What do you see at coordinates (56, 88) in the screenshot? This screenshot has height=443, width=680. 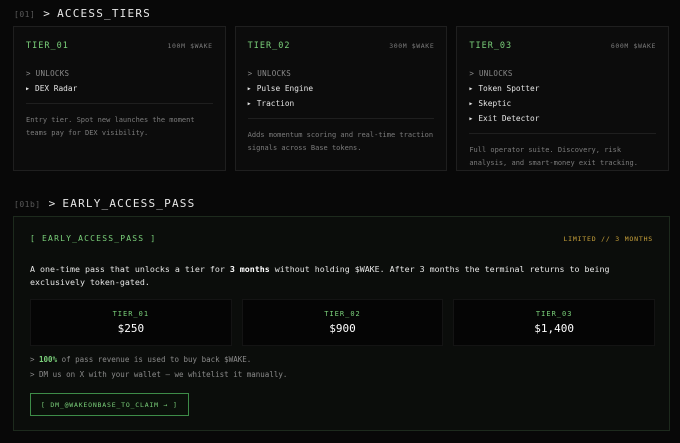 I see `feature-label: DEX Radar` at bounding box center [56, 88].